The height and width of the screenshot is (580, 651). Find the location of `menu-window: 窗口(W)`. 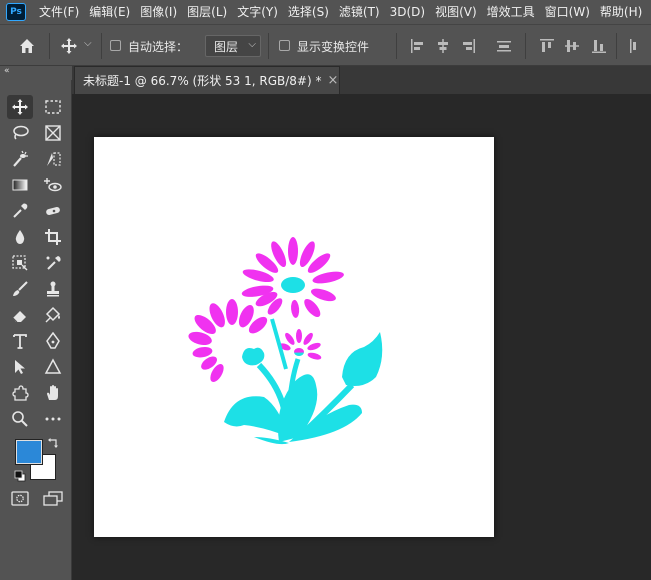

menu-window: 窗口(W) is located at coordinates (567, 12).